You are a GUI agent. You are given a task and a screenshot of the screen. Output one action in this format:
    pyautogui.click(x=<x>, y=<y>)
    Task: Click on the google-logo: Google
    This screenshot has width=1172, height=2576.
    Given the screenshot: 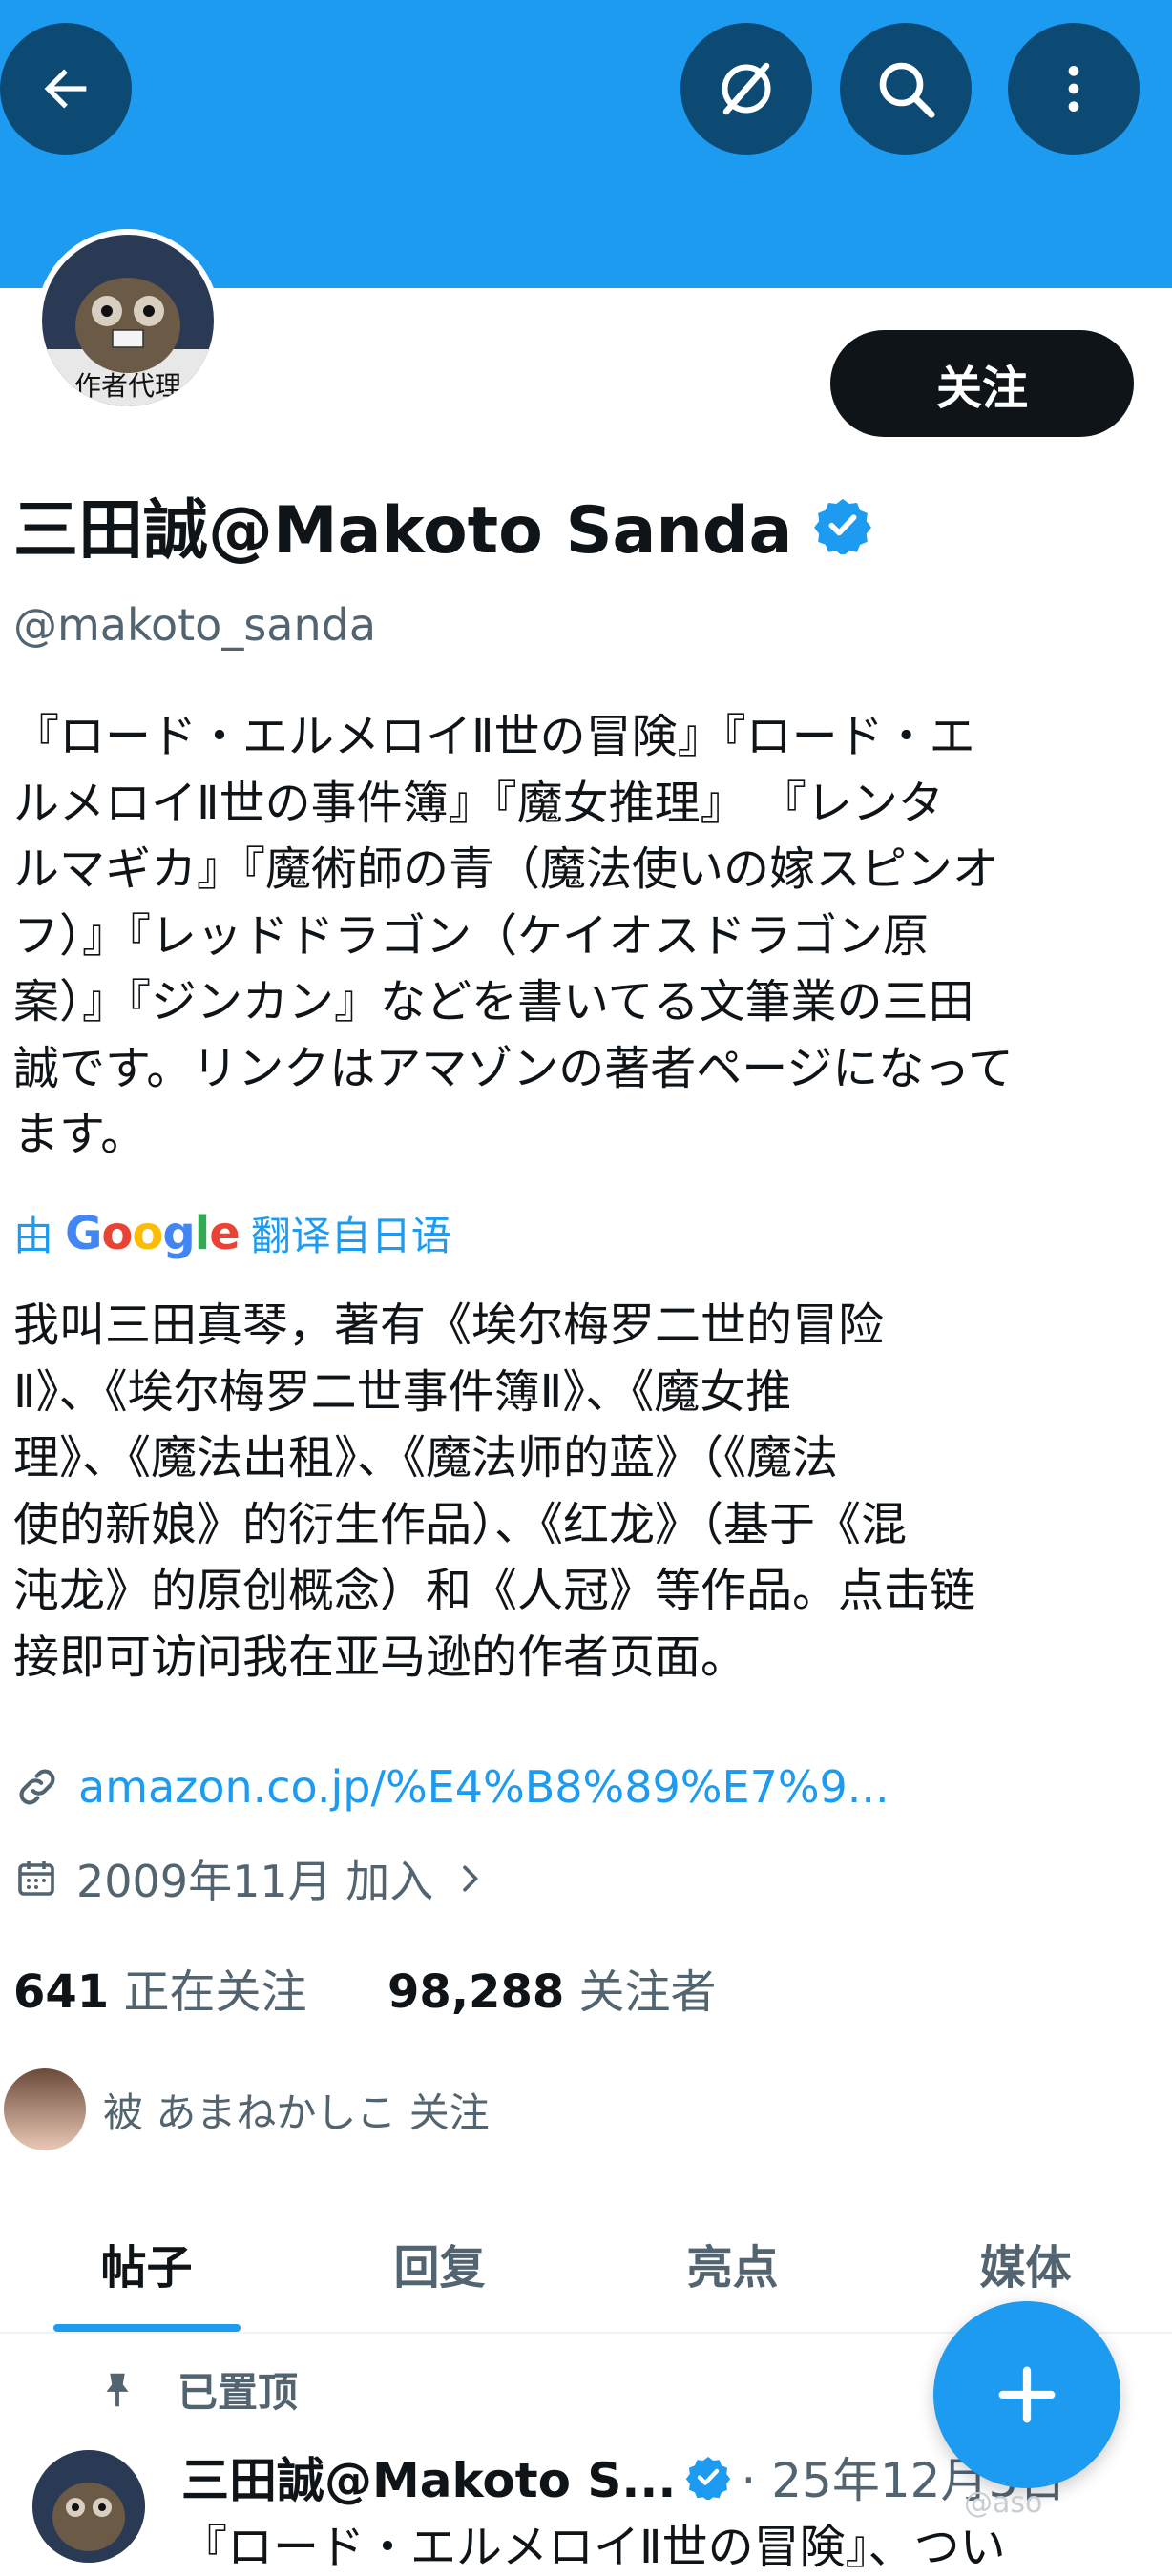 What is the action you would take?
    pyautogui.click(x=153, y=1233)
    